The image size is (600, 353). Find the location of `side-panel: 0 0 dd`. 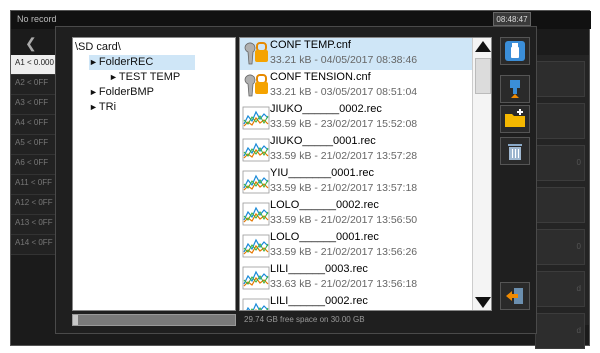

side-panel: 0 0 dd is located at coordinates (560, 202).